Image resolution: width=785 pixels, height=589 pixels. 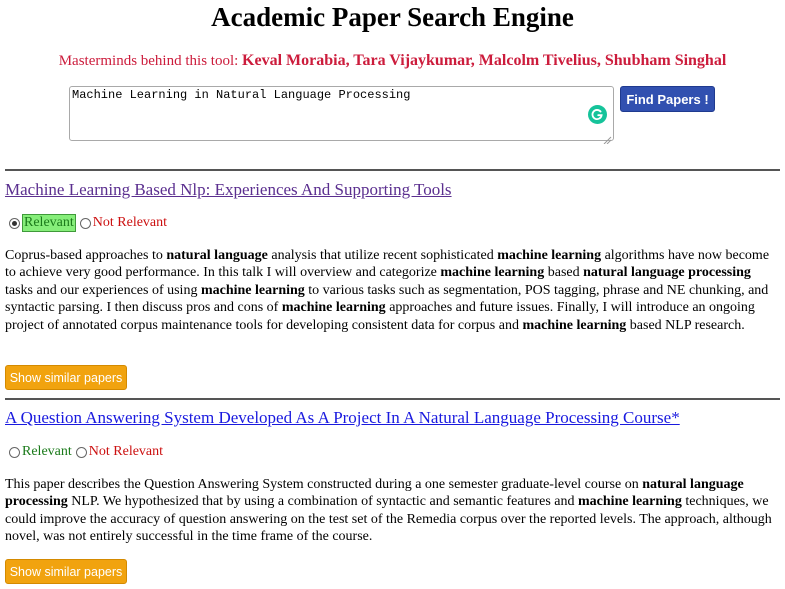 What do you see at coordinates (607, 138) in the screenshot?
I see `resize-handle-icon` at bounding box center [607, 138].